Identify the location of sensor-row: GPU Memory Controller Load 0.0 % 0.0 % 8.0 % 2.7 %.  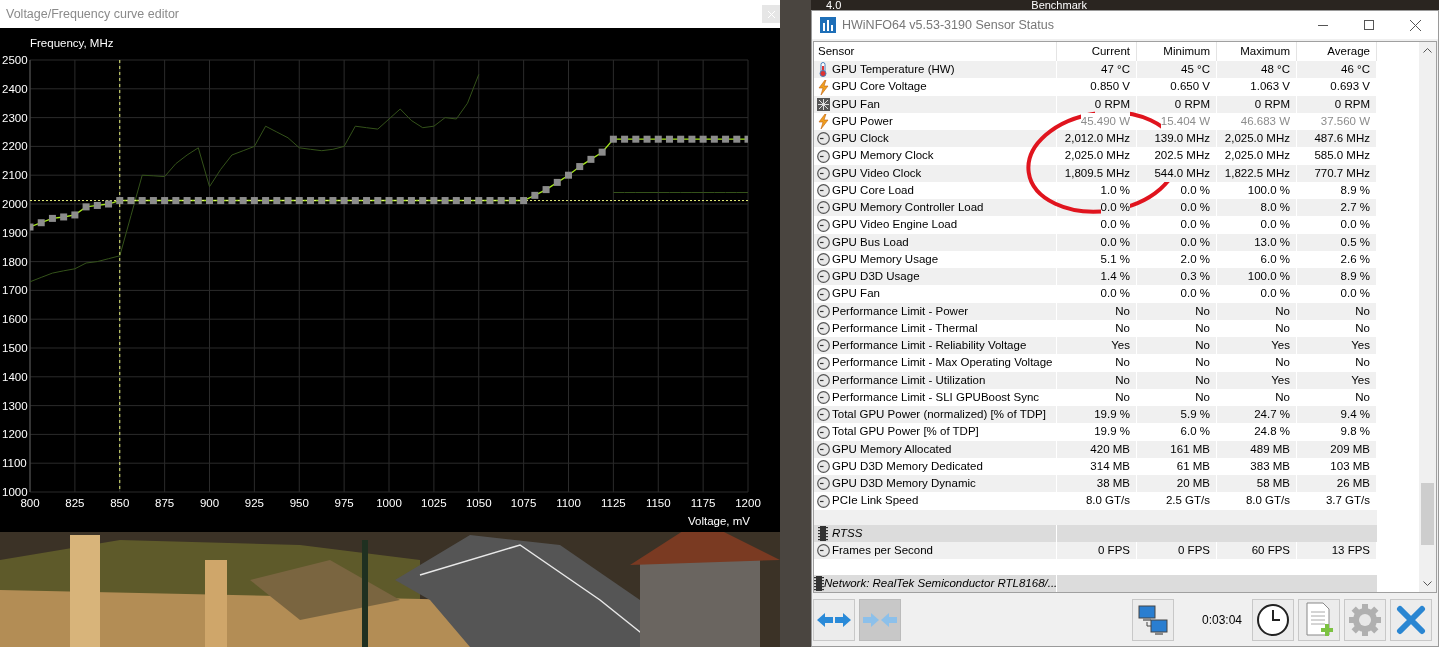
(1095, 208).